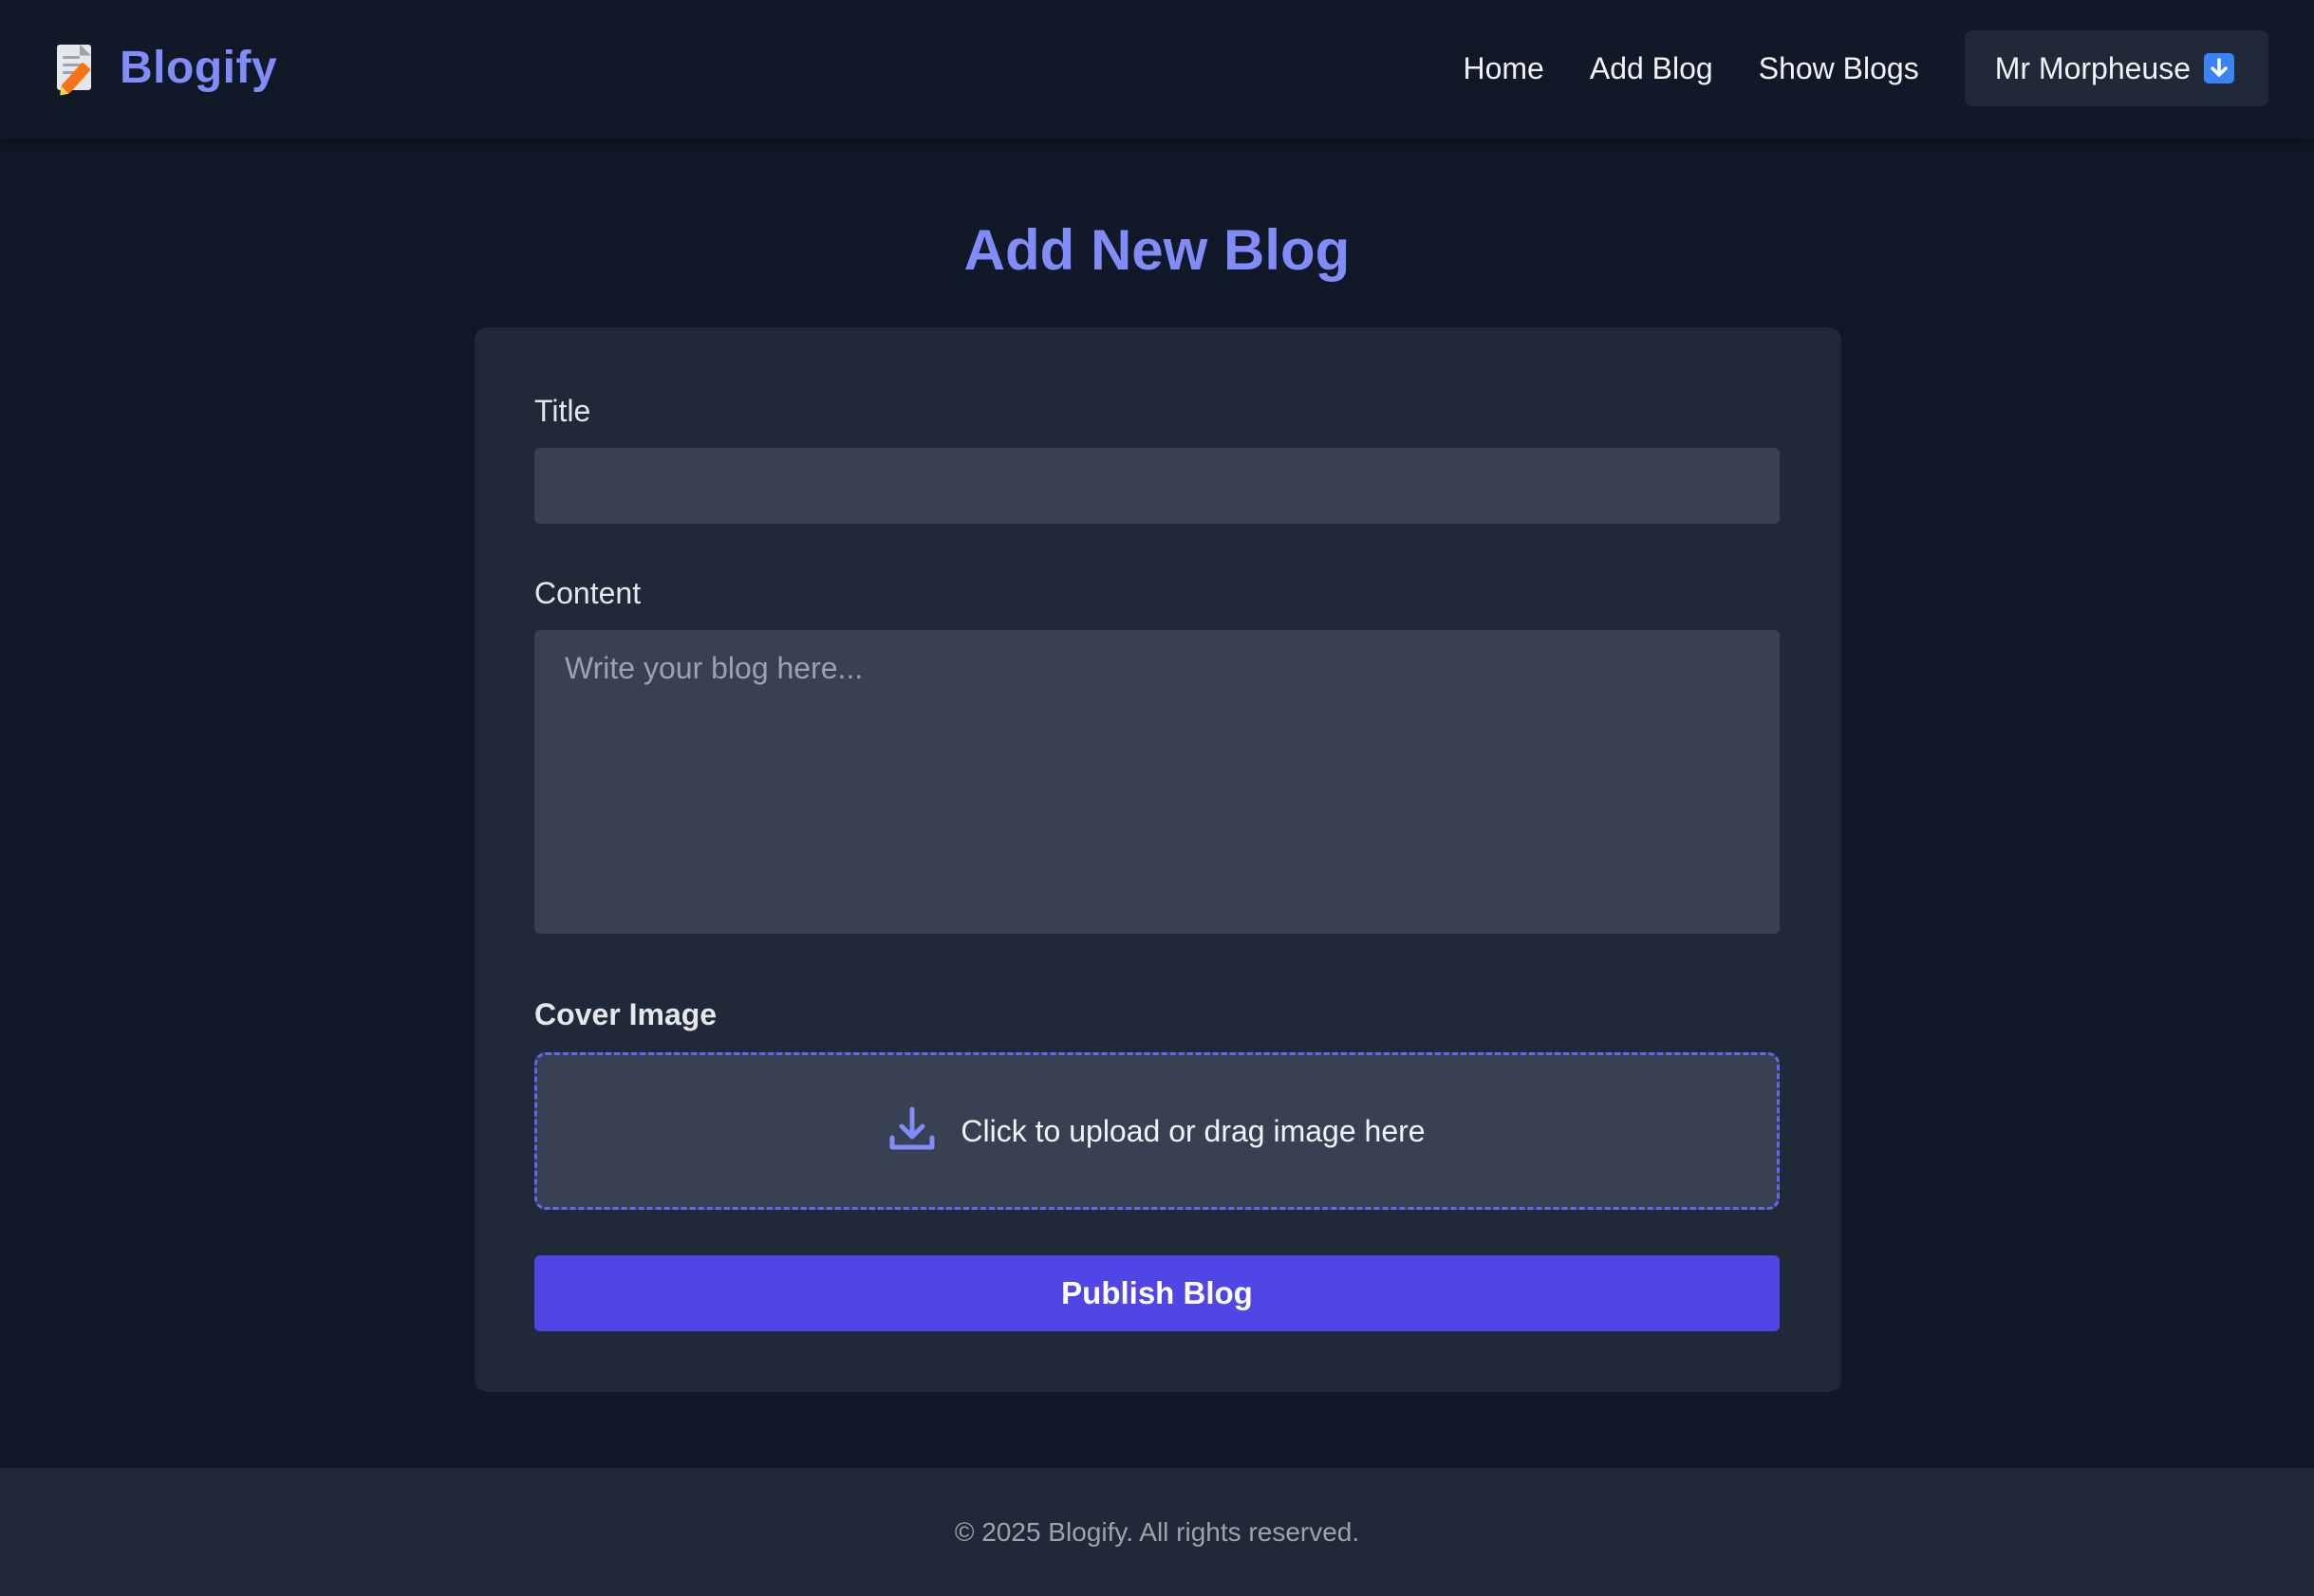 The width and height of the screenshot is (2314, 1596). What do you see at coordinates (2219, 68) in the screenshot?
I see `down-arrow-icon` at bounding box center [2219, 68].